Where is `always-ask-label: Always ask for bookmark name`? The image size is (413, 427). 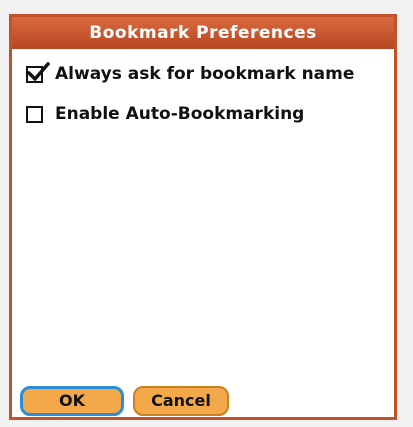
always-ask-label: Always ask for bookmark name is located at coordinates (205, 74).